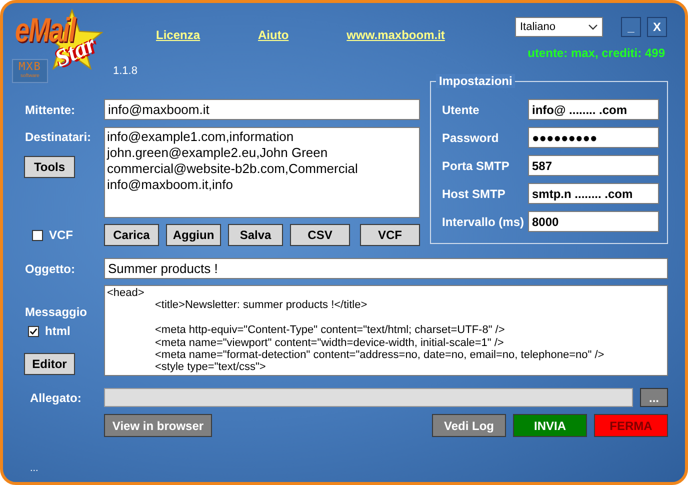 This screenshot has width=688, height=485. Describe the element at coordinates (593, 221) in the screenshot. I see `setting-field: 8000` at that location.